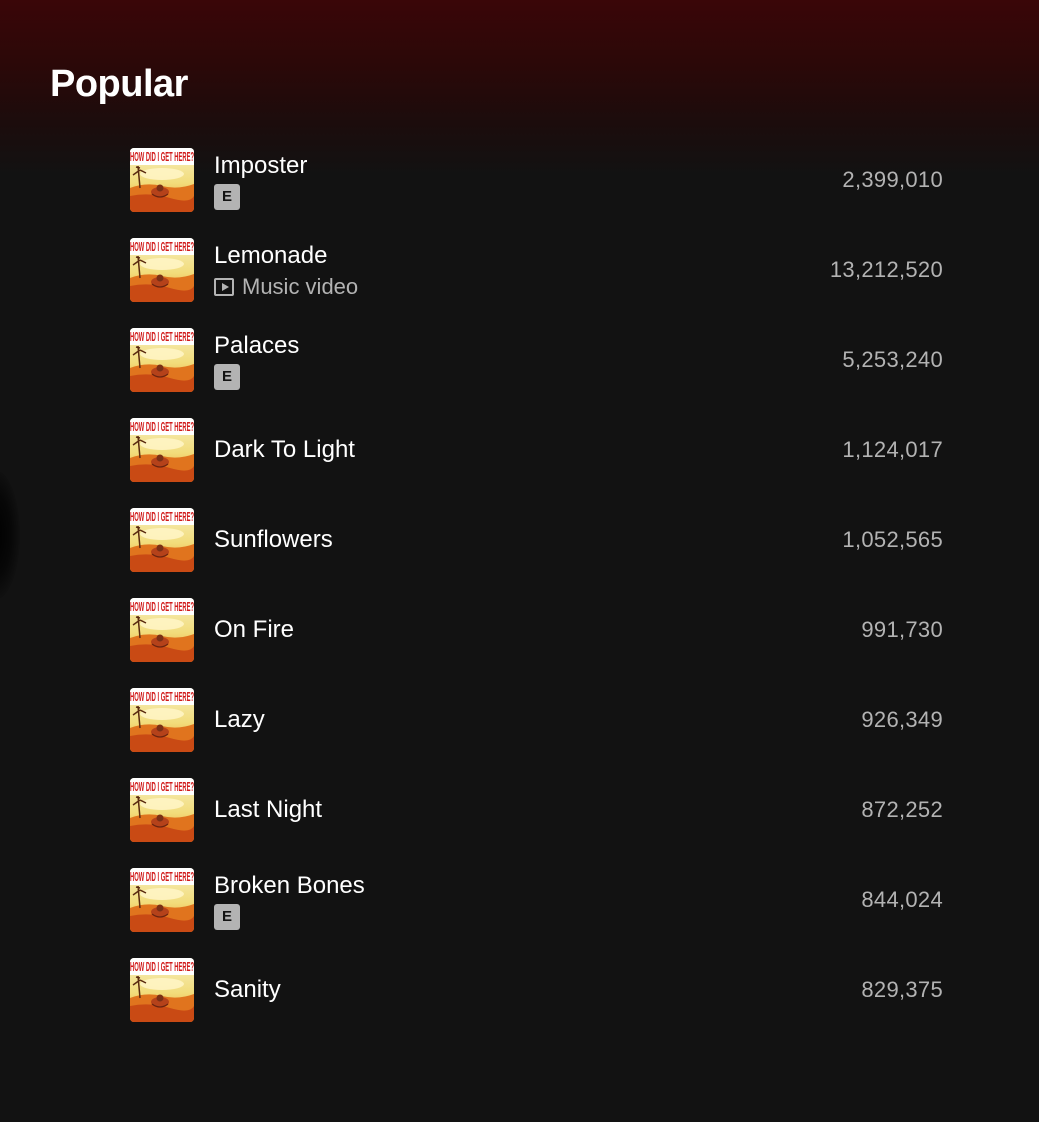  What do you see at coordinates (289, 886) in the screenshot?
I see `track-title: Broken Bones` at bounding box center [289, 886].